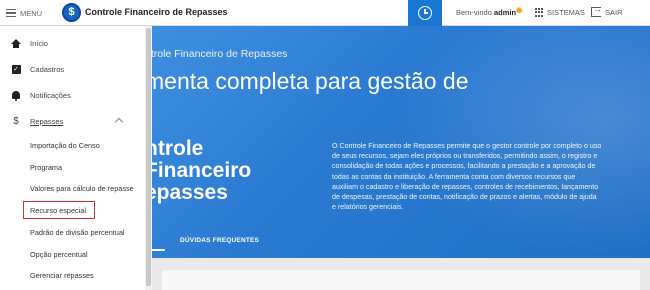  What do you see at coordinates (119, 122) in the screenshot?
I see `chevron-up-icon` at bounding box center [119, 122].